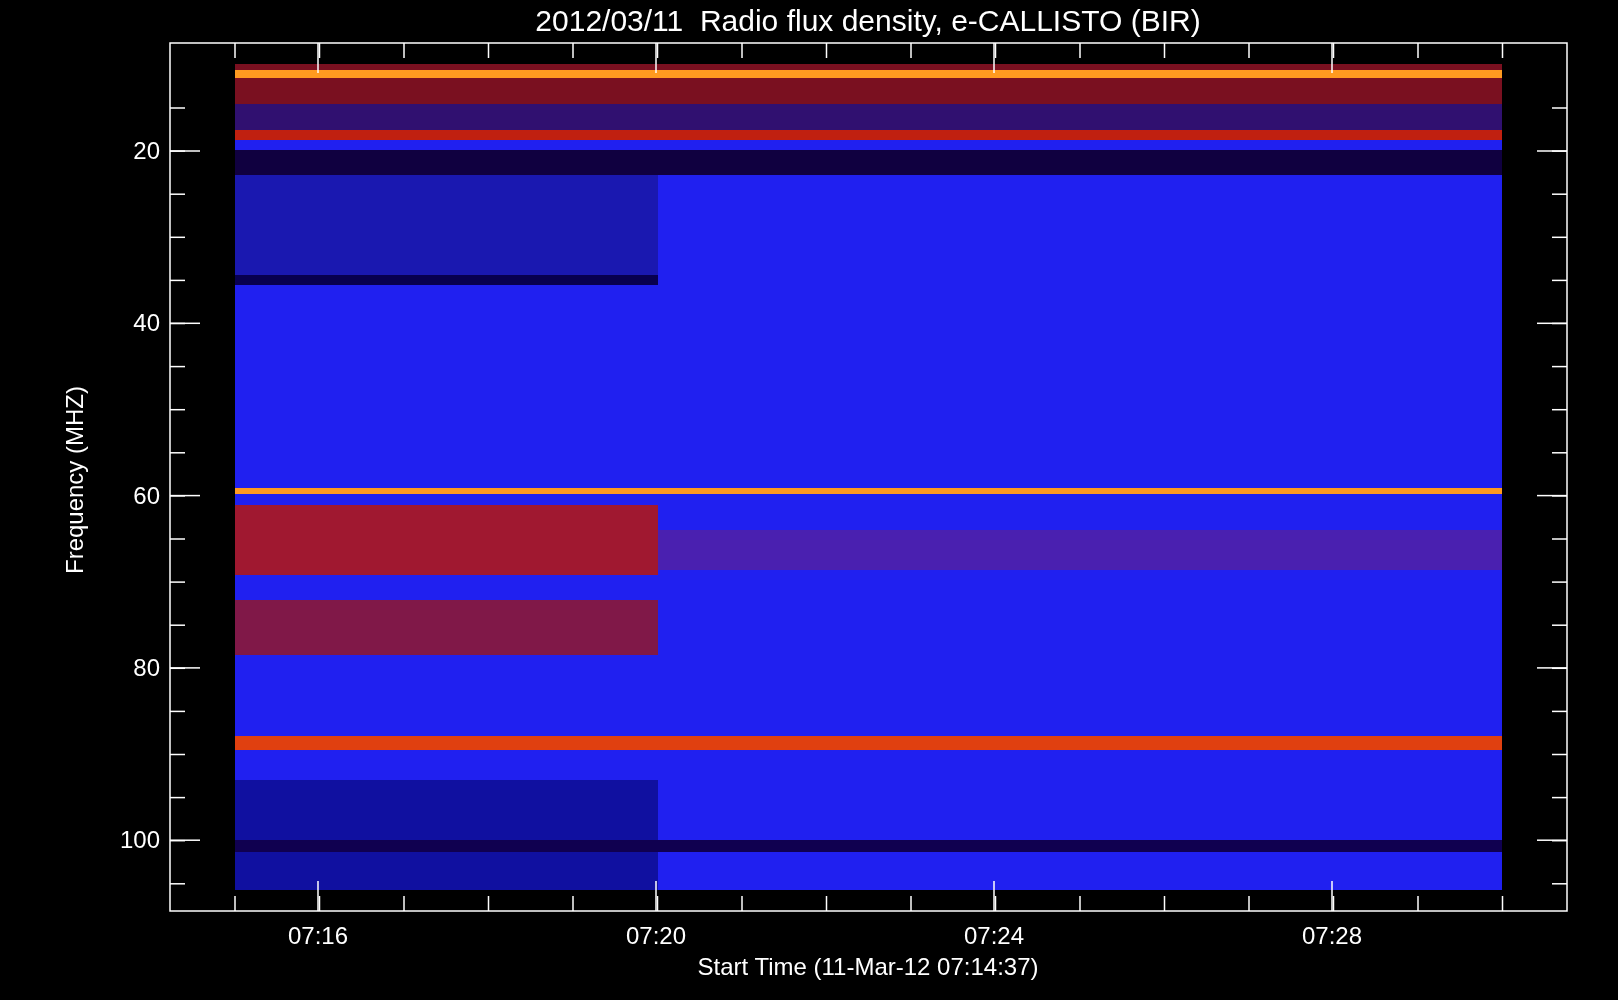 The width and height of the screenshot is (1618, 1000). Describe the element at coordinates (1332, 935) in the screenshot. I see `tick-label: 07:28` at that location.